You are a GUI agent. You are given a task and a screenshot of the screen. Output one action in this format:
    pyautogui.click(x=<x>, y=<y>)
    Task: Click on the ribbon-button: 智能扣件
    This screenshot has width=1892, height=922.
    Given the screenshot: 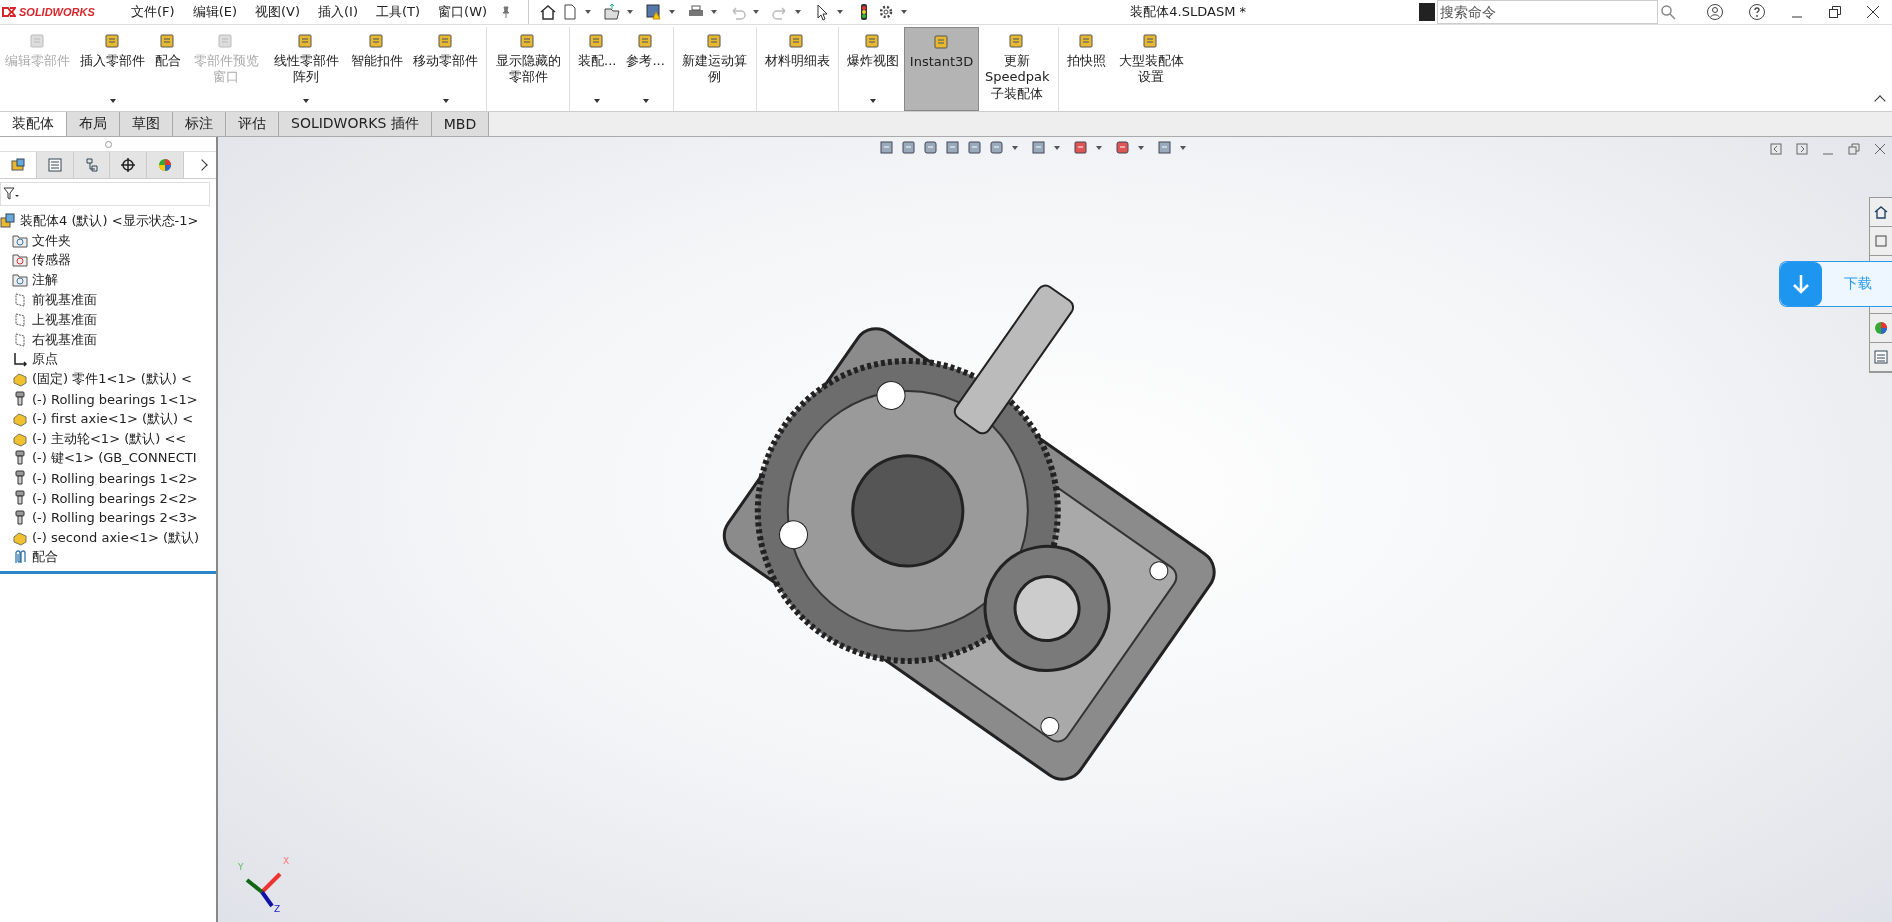 What is the action you would take?
    pyautogui.click(x=377, y=69)
    